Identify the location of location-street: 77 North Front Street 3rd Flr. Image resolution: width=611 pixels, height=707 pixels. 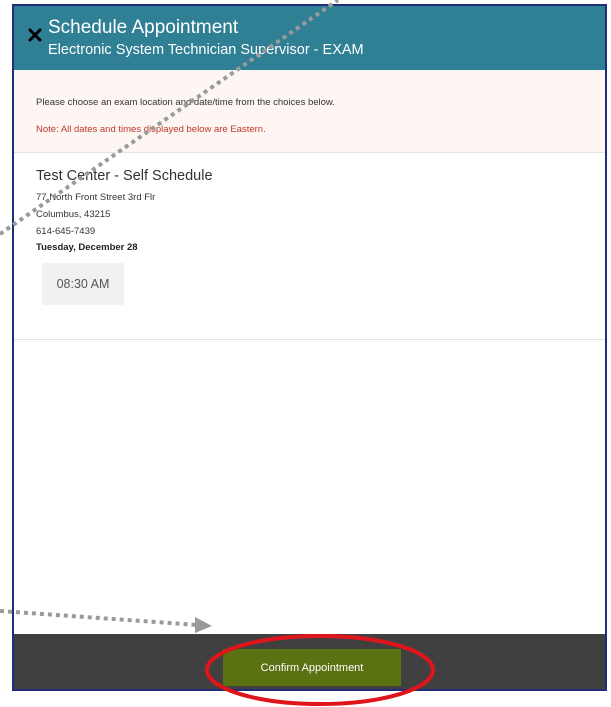
(96, 197).